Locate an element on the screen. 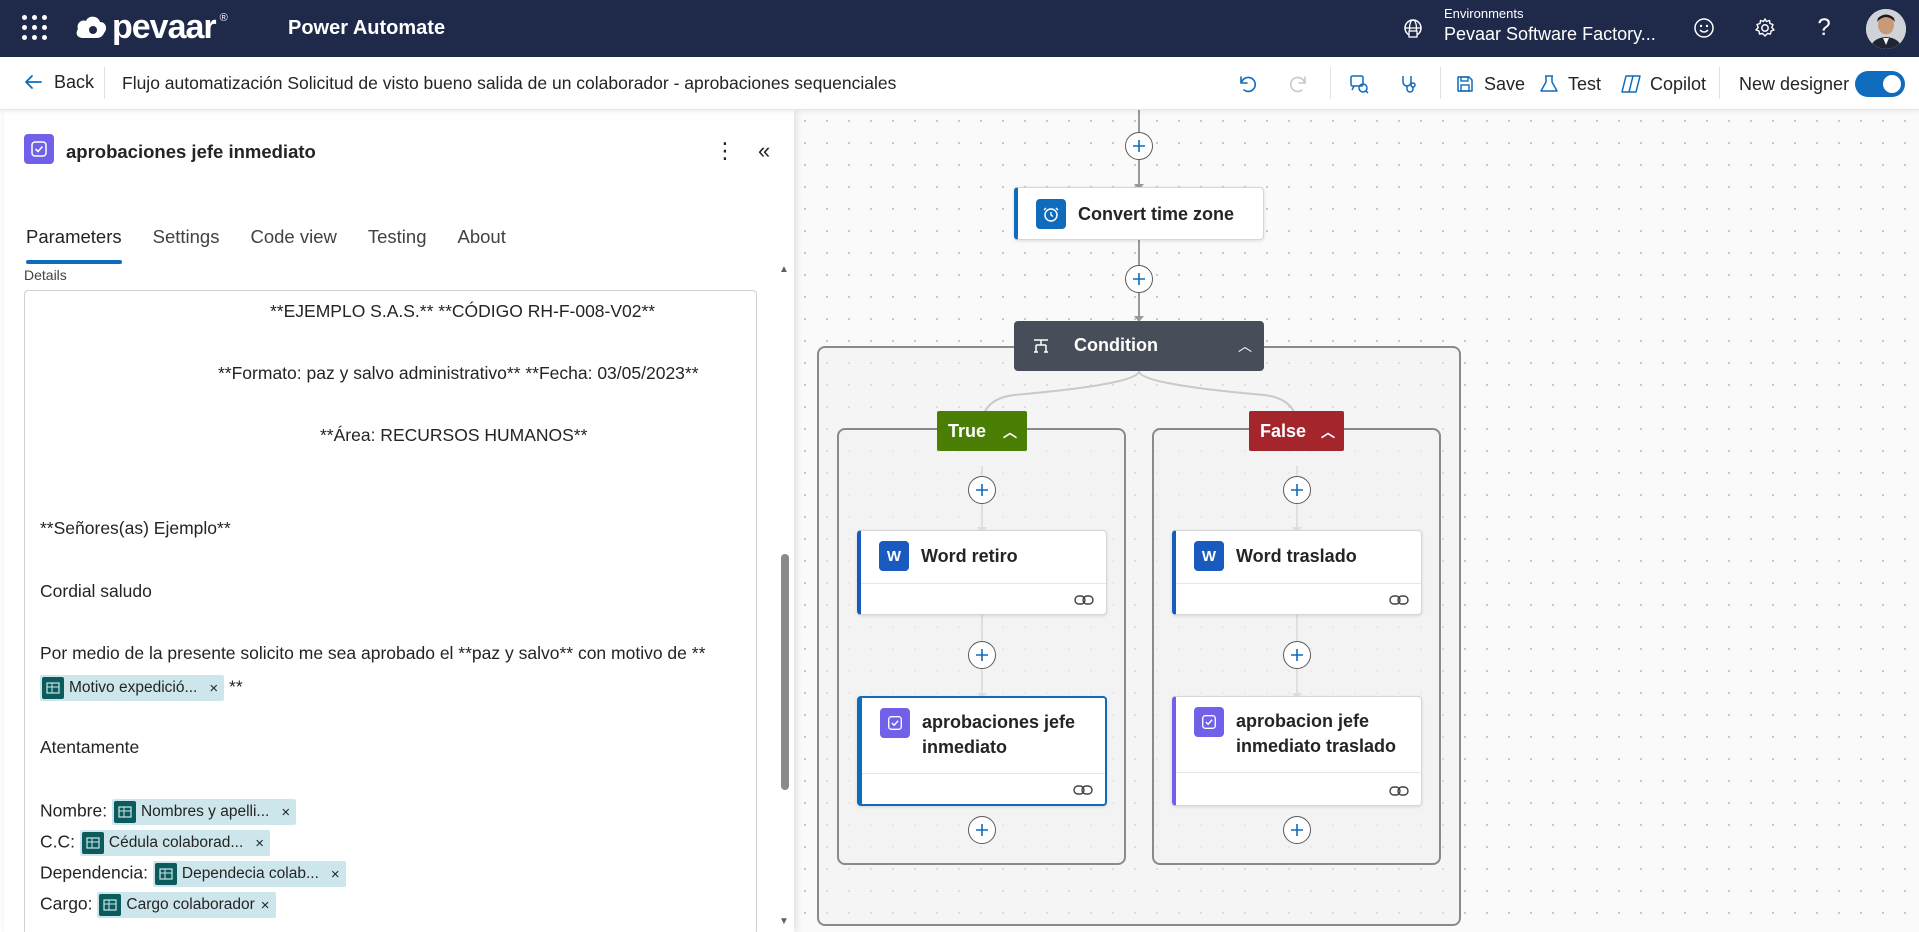 This screenshot has width=1919, height=932. flow-checker-icon is located at coordinates (1359, 84).